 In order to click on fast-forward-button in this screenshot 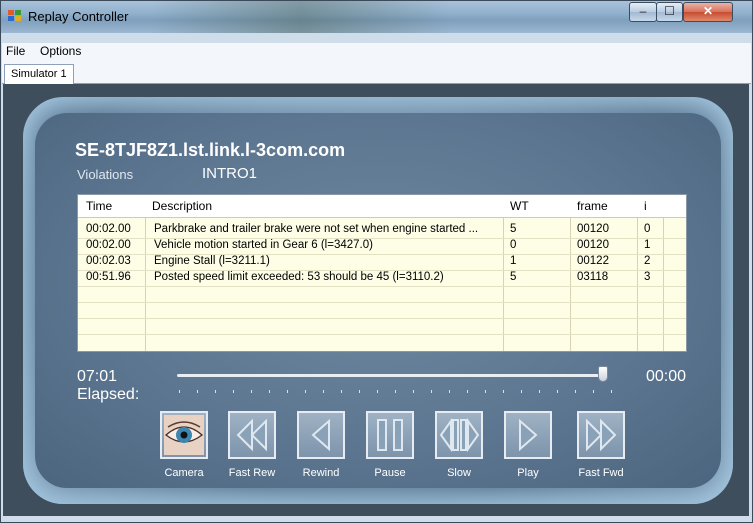, I will do `click(601, 435)`.